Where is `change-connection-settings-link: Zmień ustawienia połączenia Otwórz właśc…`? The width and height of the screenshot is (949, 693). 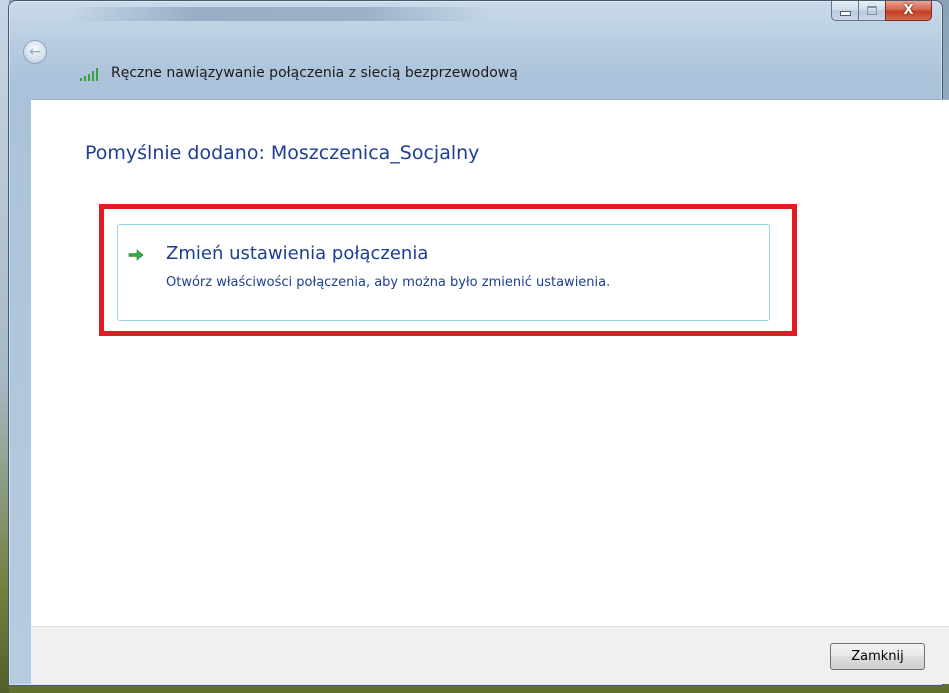
change-connection-settings-link: Zmień ustawienia połączenia Otwórz właśc… is located at coordinates (443, 272).